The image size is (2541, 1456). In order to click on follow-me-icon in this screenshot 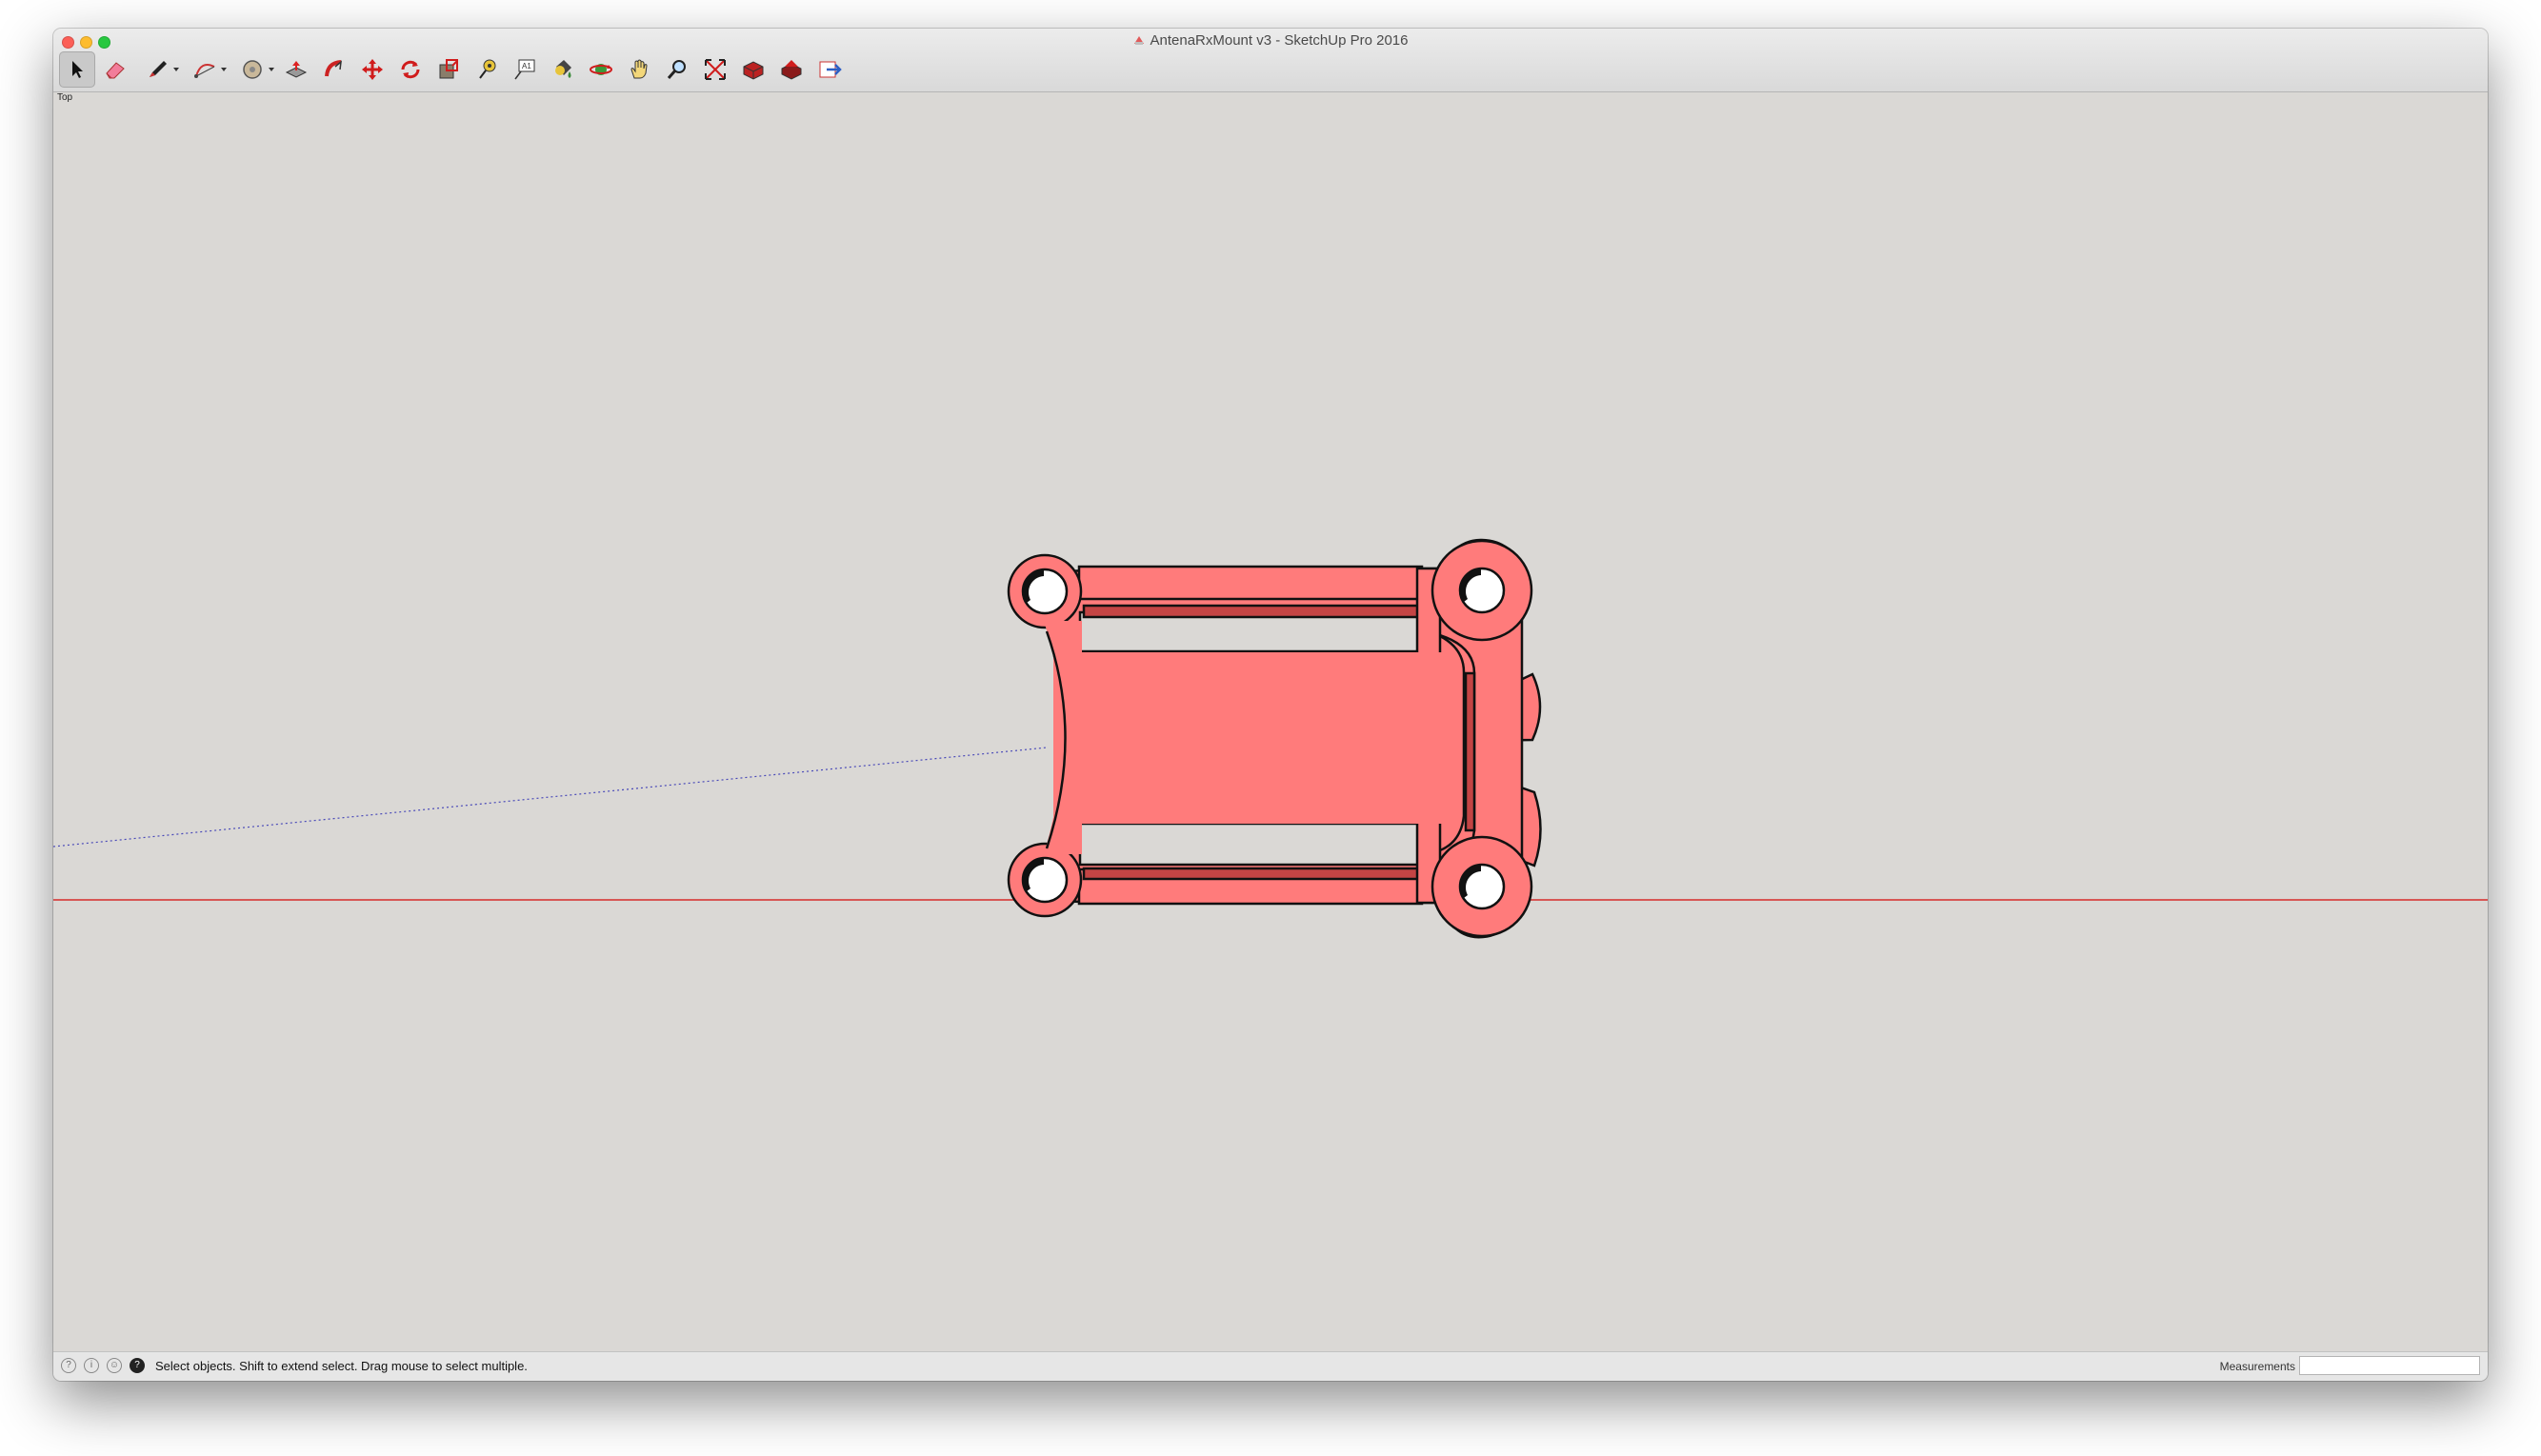, I will do `click(334, 68)`.